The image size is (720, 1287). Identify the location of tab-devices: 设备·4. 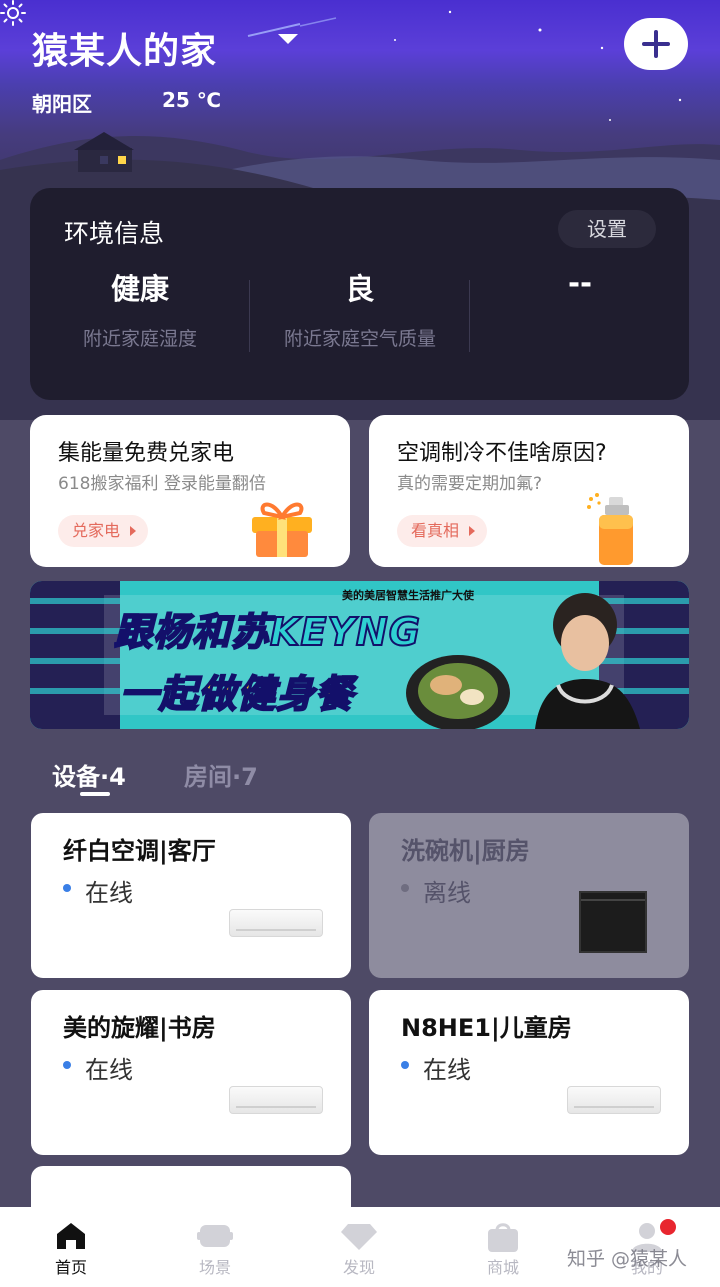
(89, 774).